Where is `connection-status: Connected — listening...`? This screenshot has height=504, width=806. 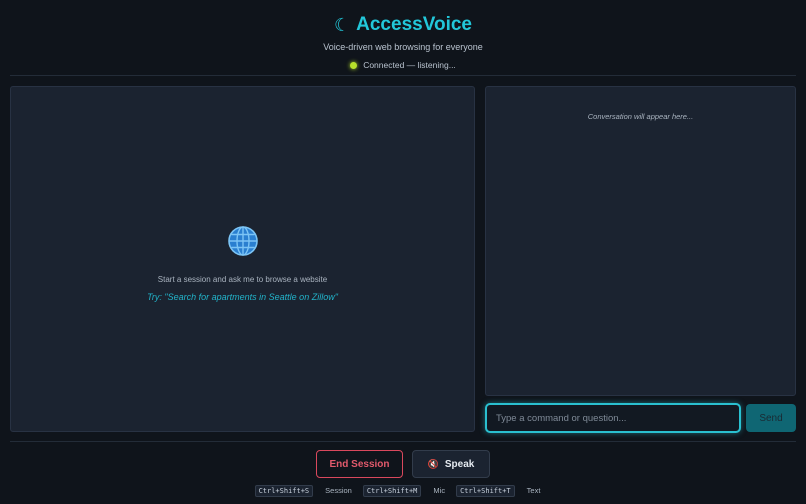
connection-status: Connected — listening... is located at coordinates (403, 65).